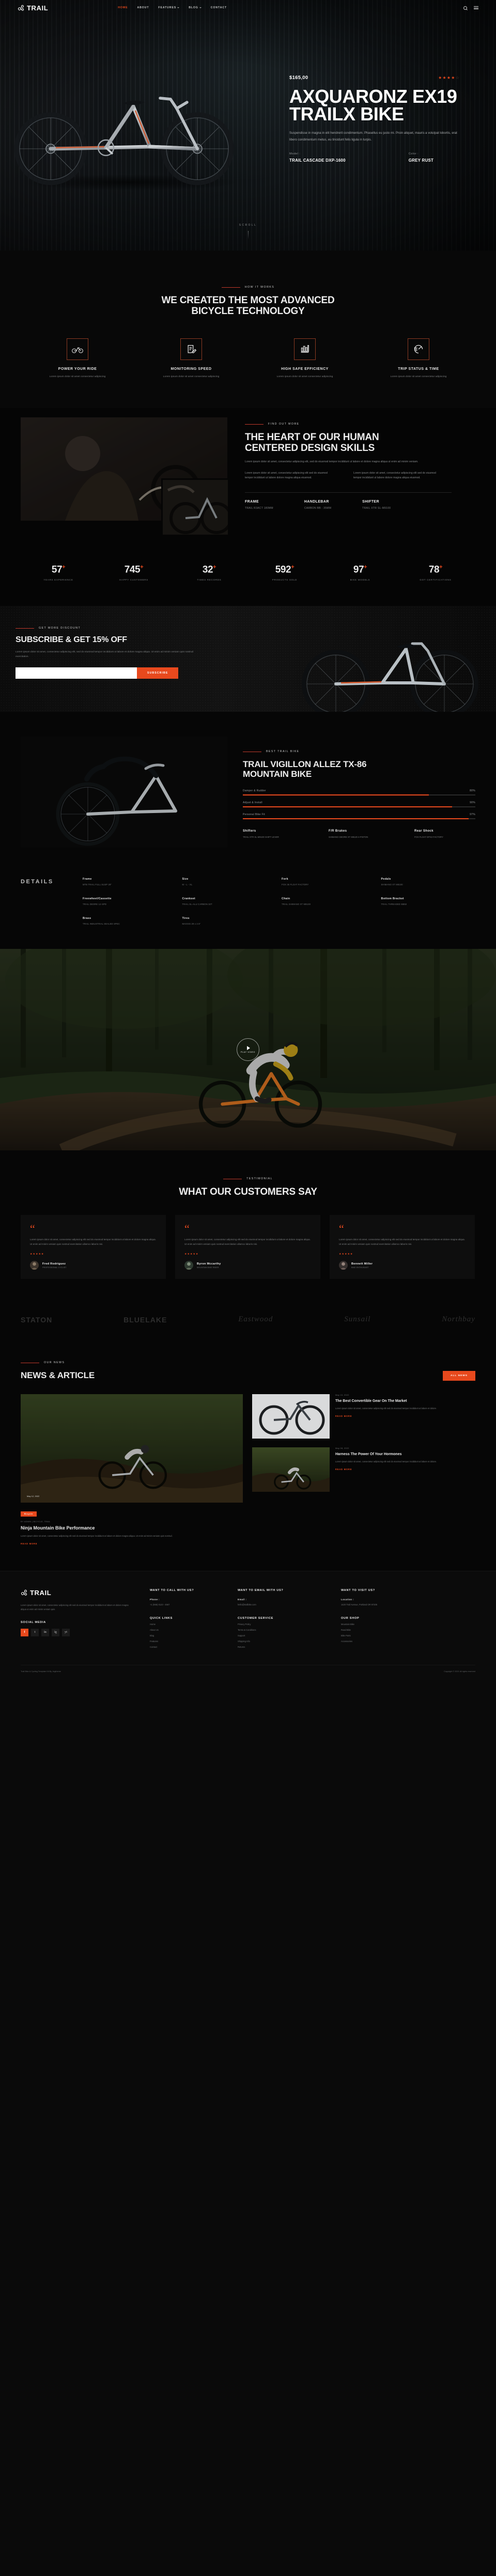 The width and height of the screenshot is (496, 2576). What do you see at coordinates (98, 899) in the screenshot?
I see `detail-key: Freewheel/Cassette` at bounding box center [98, 899].